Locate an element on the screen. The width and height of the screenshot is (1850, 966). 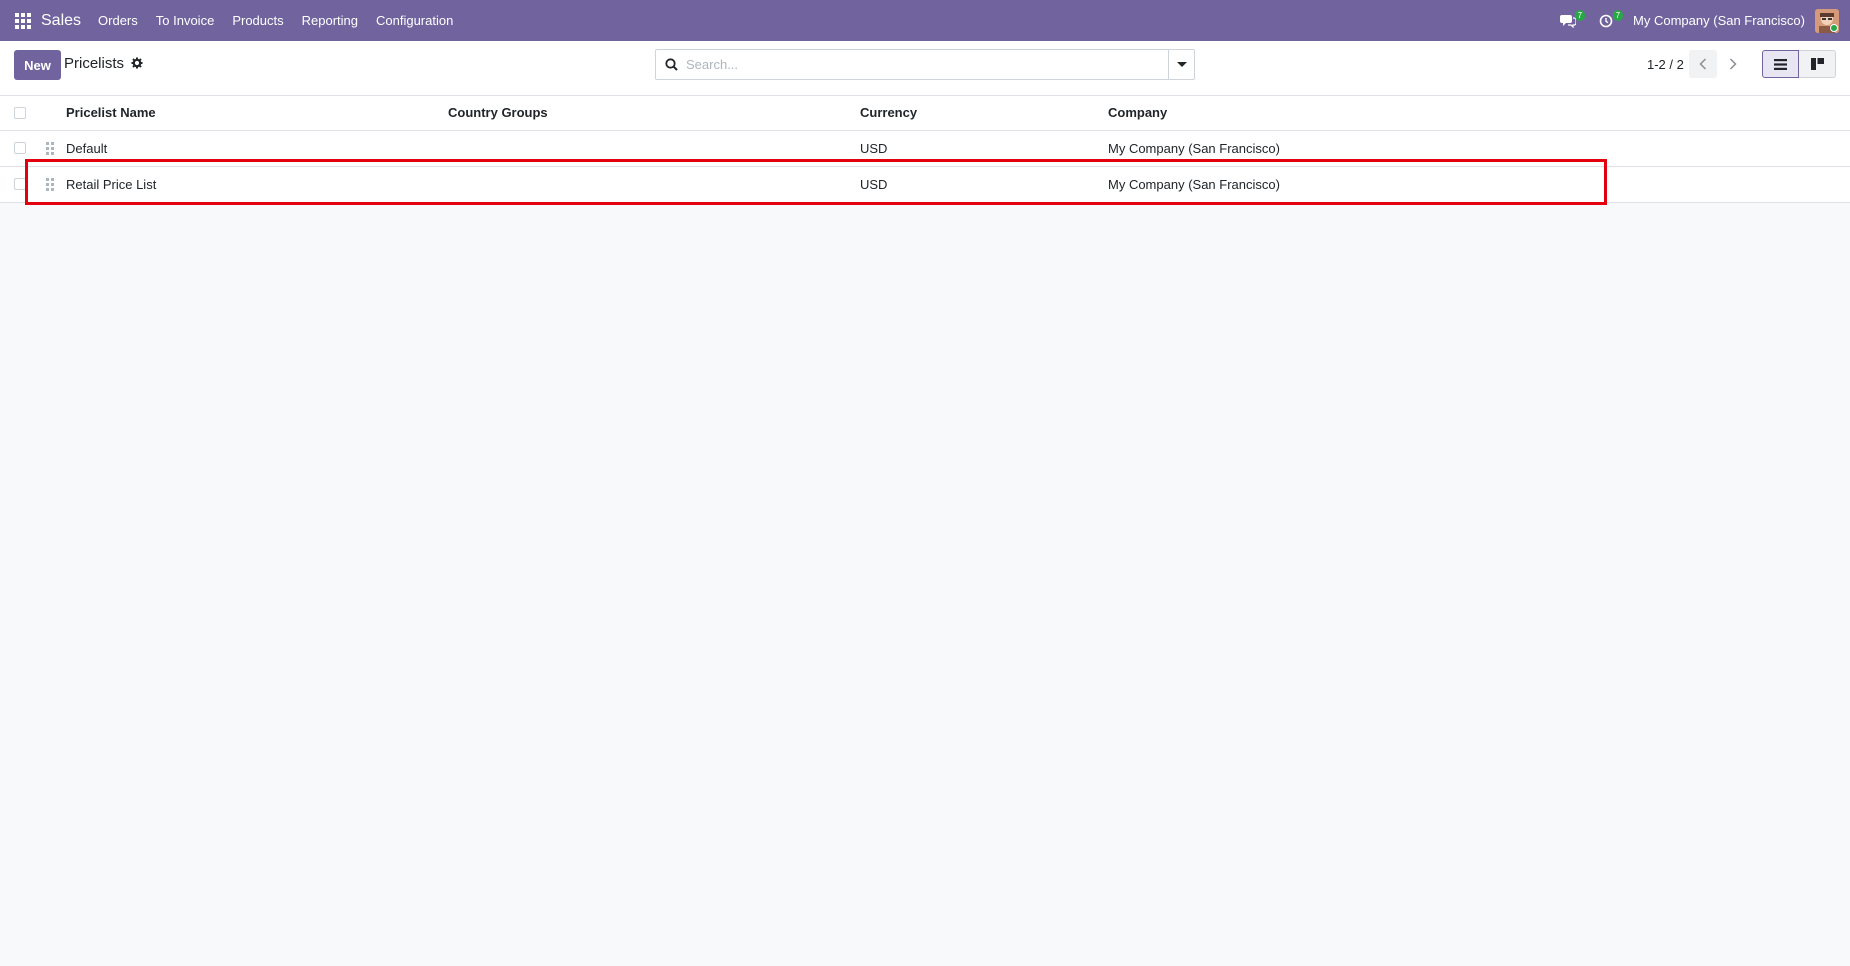
activities-button: 7 is located at coordinates (1609, 20).